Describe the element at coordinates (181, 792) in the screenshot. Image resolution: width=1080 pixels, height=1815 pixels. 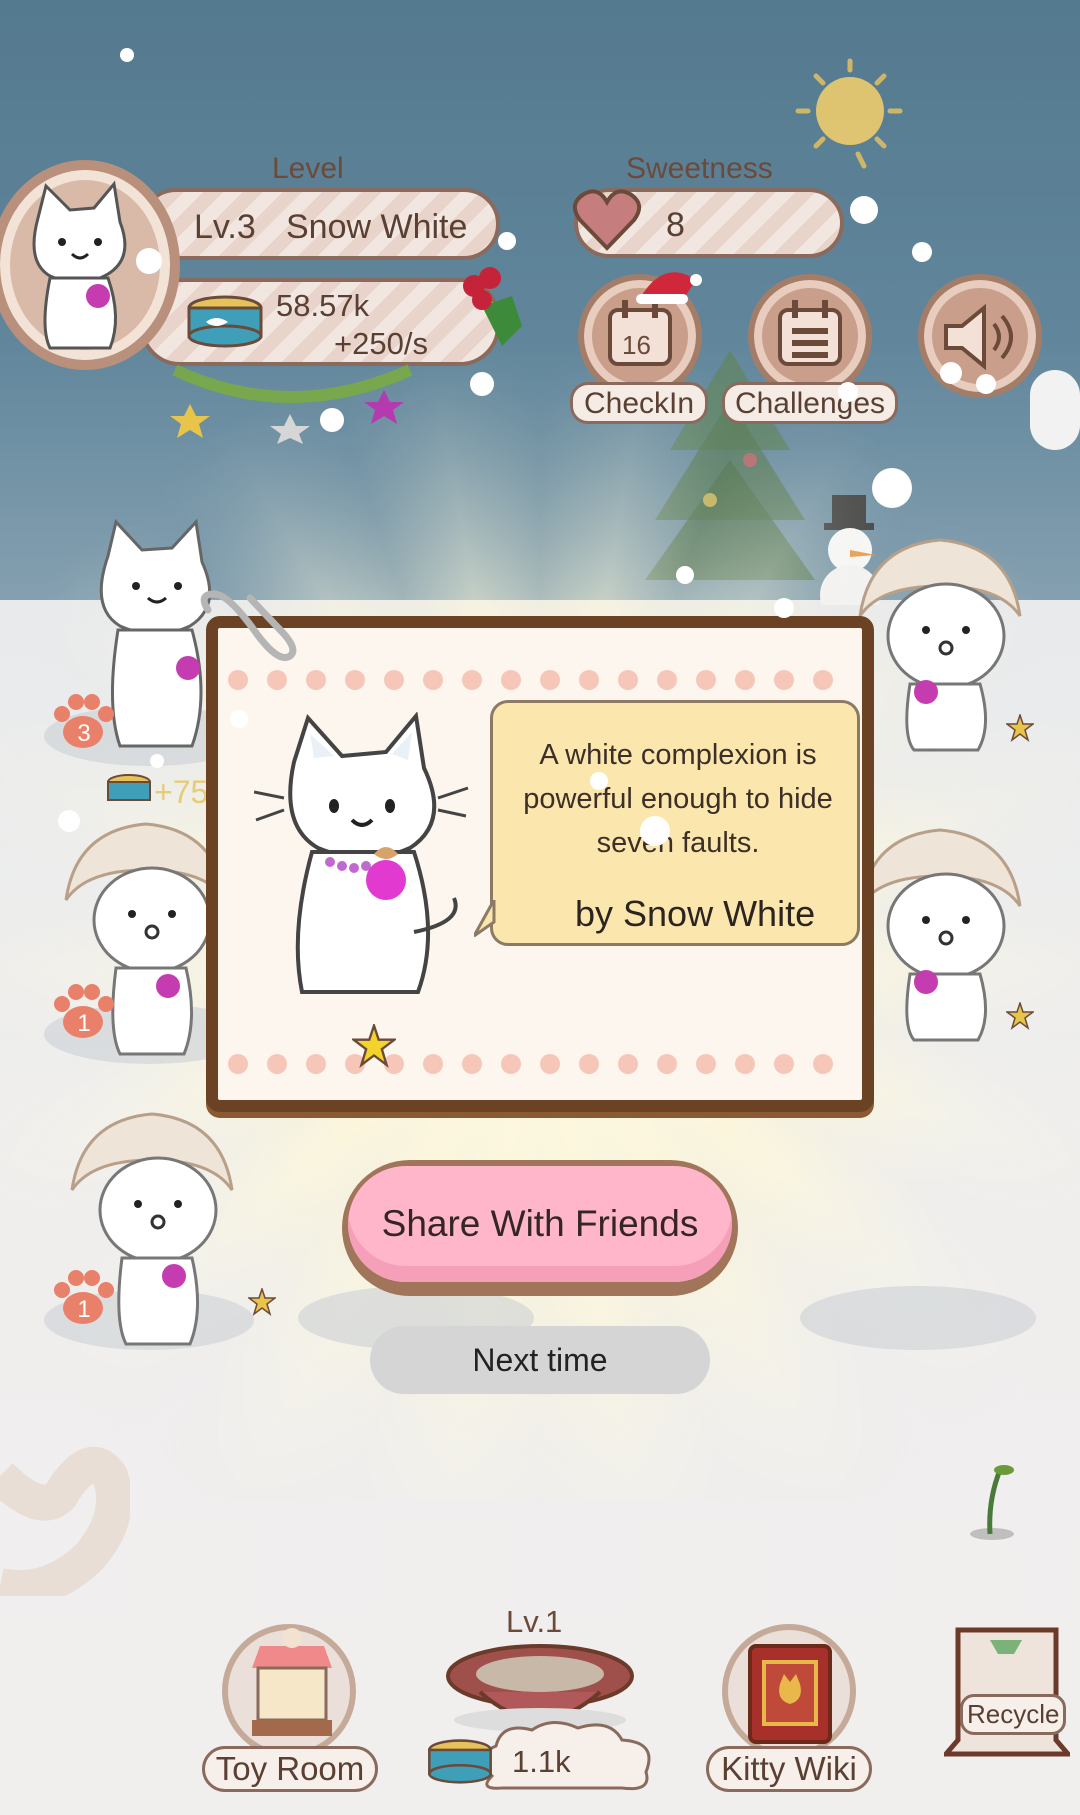
I see `coin-gain-text: +75` at that location.